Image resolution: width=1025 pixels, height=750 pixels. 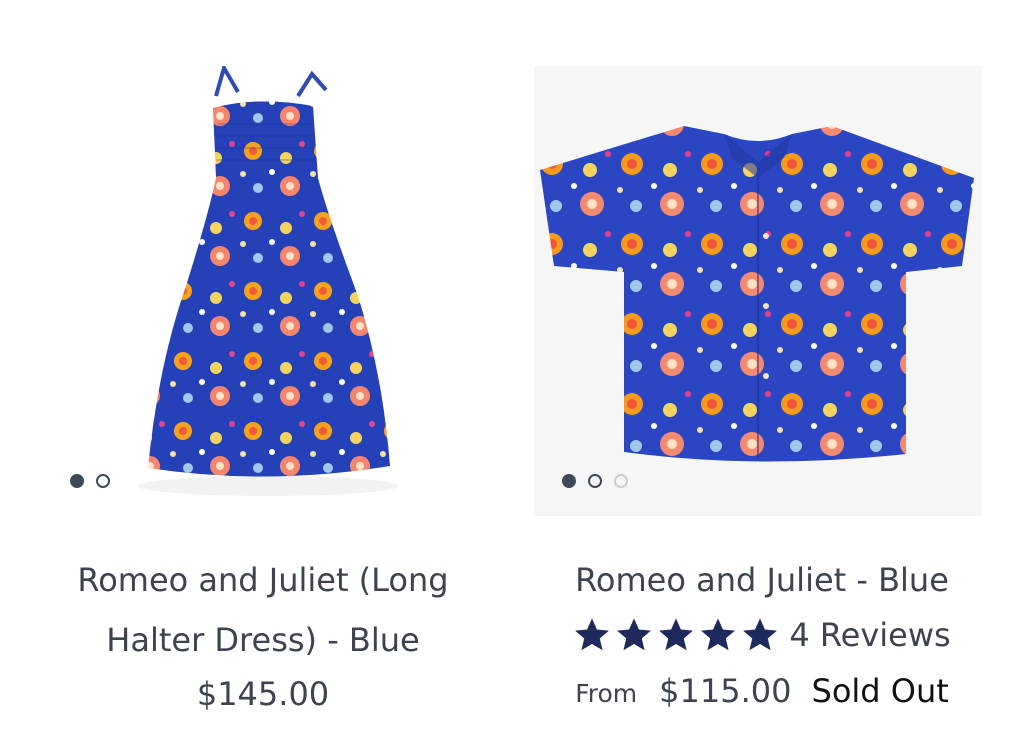 What do you see at coordinates (268, 281) in the screenshot?
I see `dress-illustration` at bounding box center [268, 281].